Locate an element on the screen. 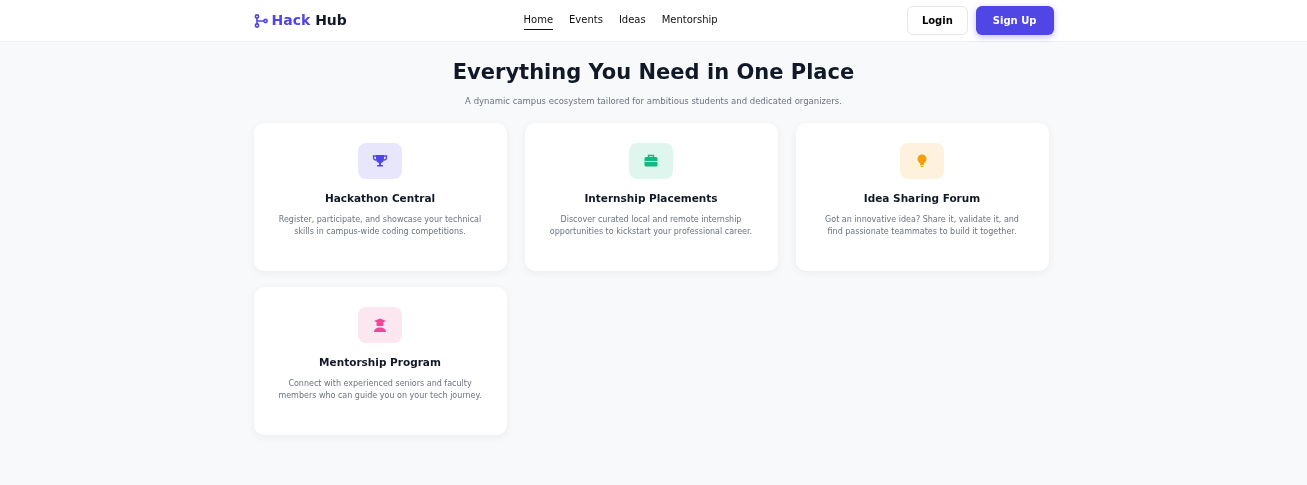 The height and width of the screenshot is (485, 1307). login-button: Login is located at coordinates (937, 20).